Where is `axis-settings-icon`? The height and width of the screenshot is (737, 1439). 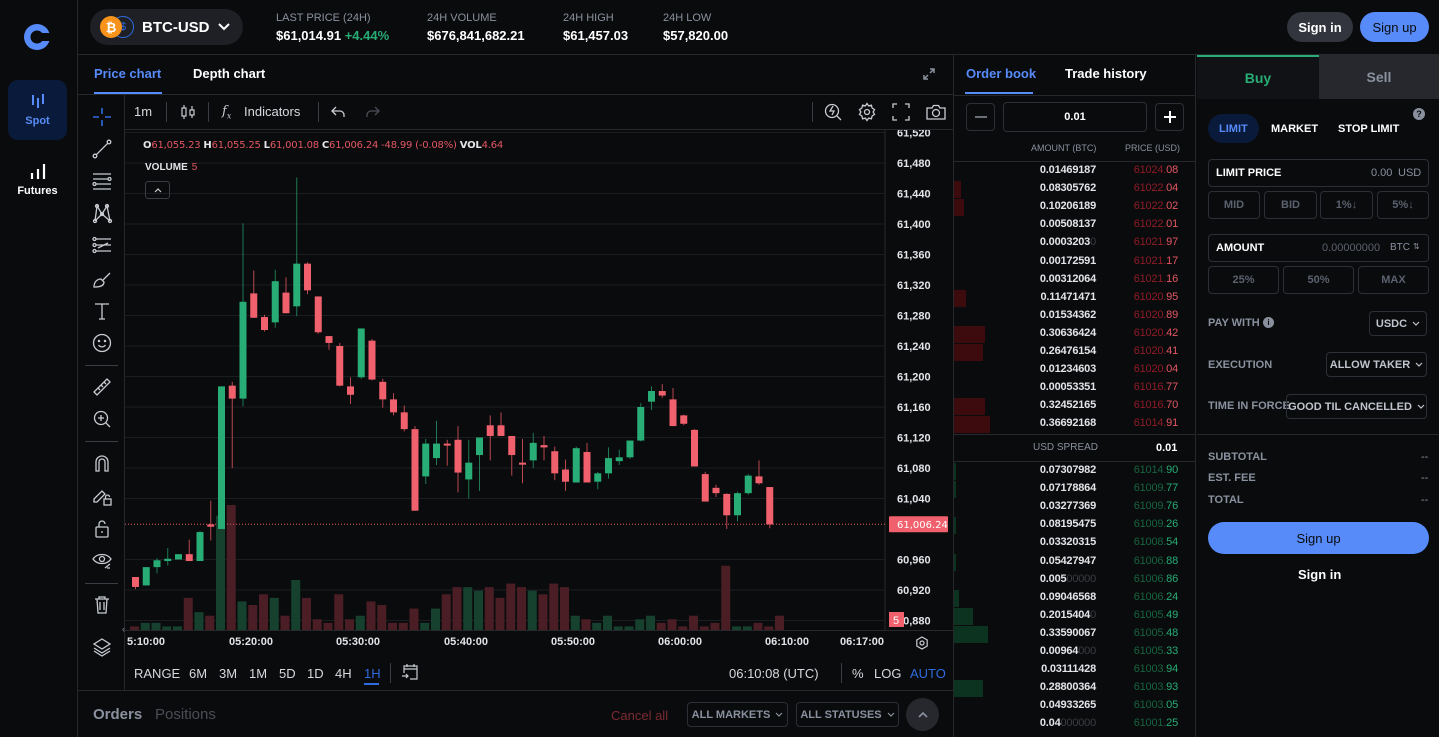 axis-settings-icon is located at coordinates (922, 645).